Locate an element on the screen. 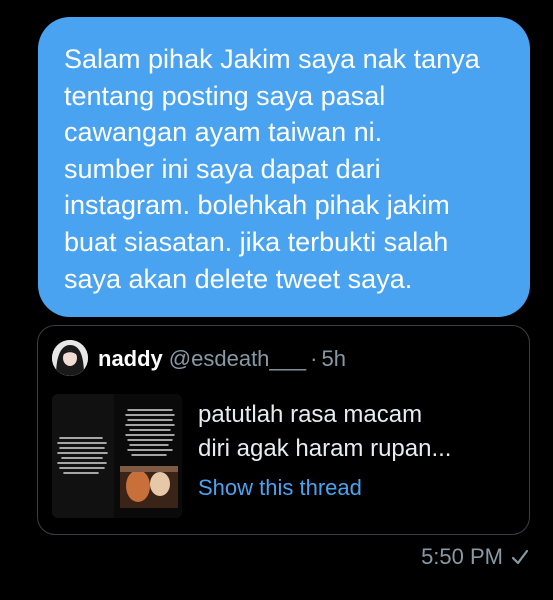 The width and height of the screenshot is (553, 600). tweet-header: naddy @esdeath___ · 5h is located at coordinates (222, 359).